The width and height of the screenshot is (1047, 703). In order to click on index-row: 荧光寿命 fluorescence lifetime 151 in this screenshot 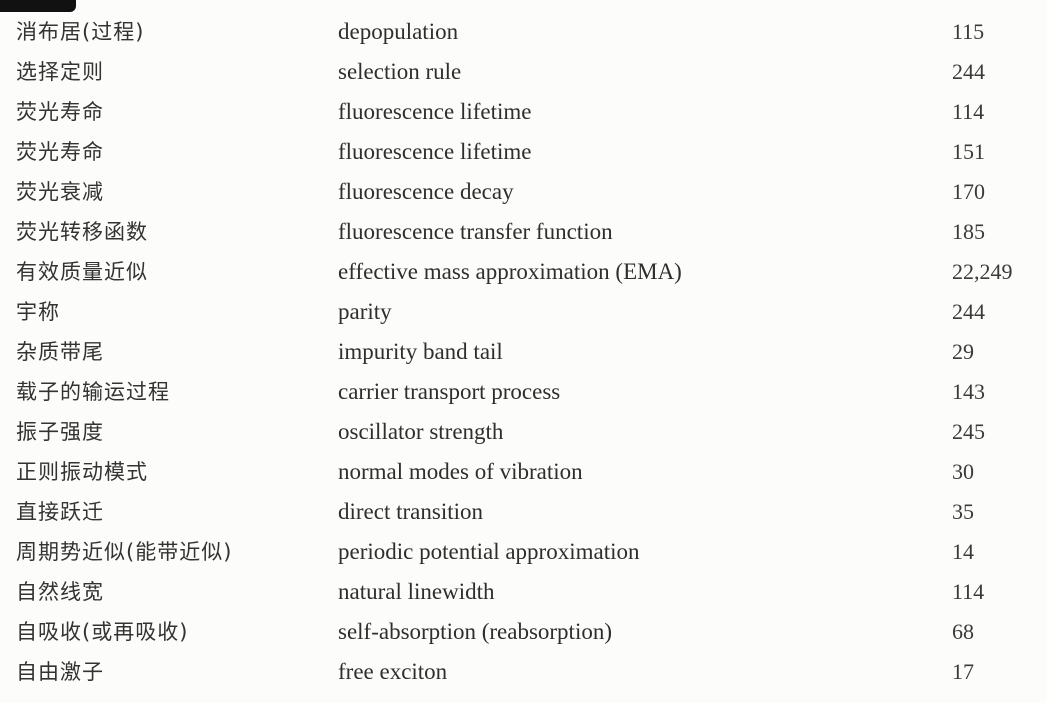, I will do `click(523, 152)`.